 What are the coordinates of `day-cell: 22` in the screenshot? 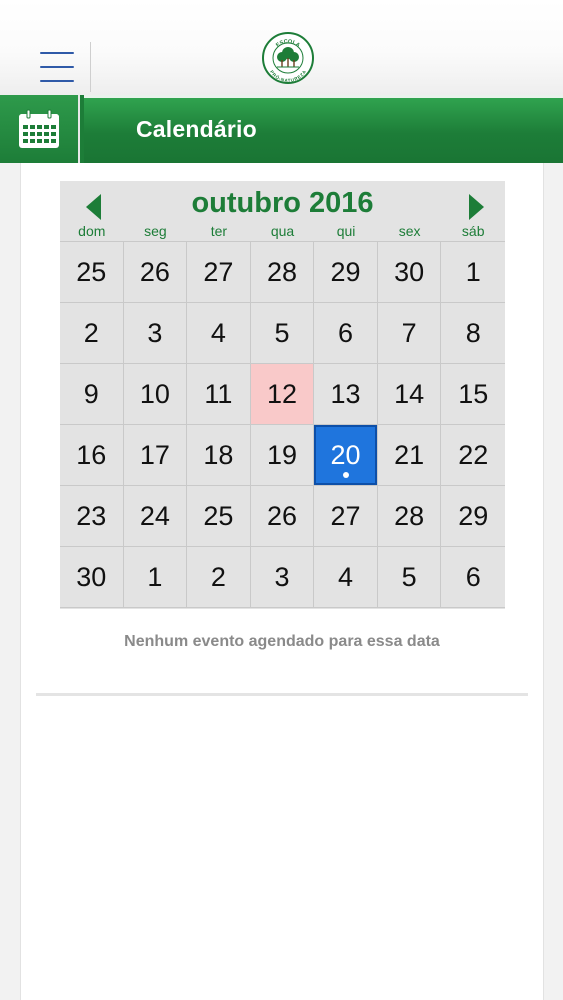 It's located at (473, 455).